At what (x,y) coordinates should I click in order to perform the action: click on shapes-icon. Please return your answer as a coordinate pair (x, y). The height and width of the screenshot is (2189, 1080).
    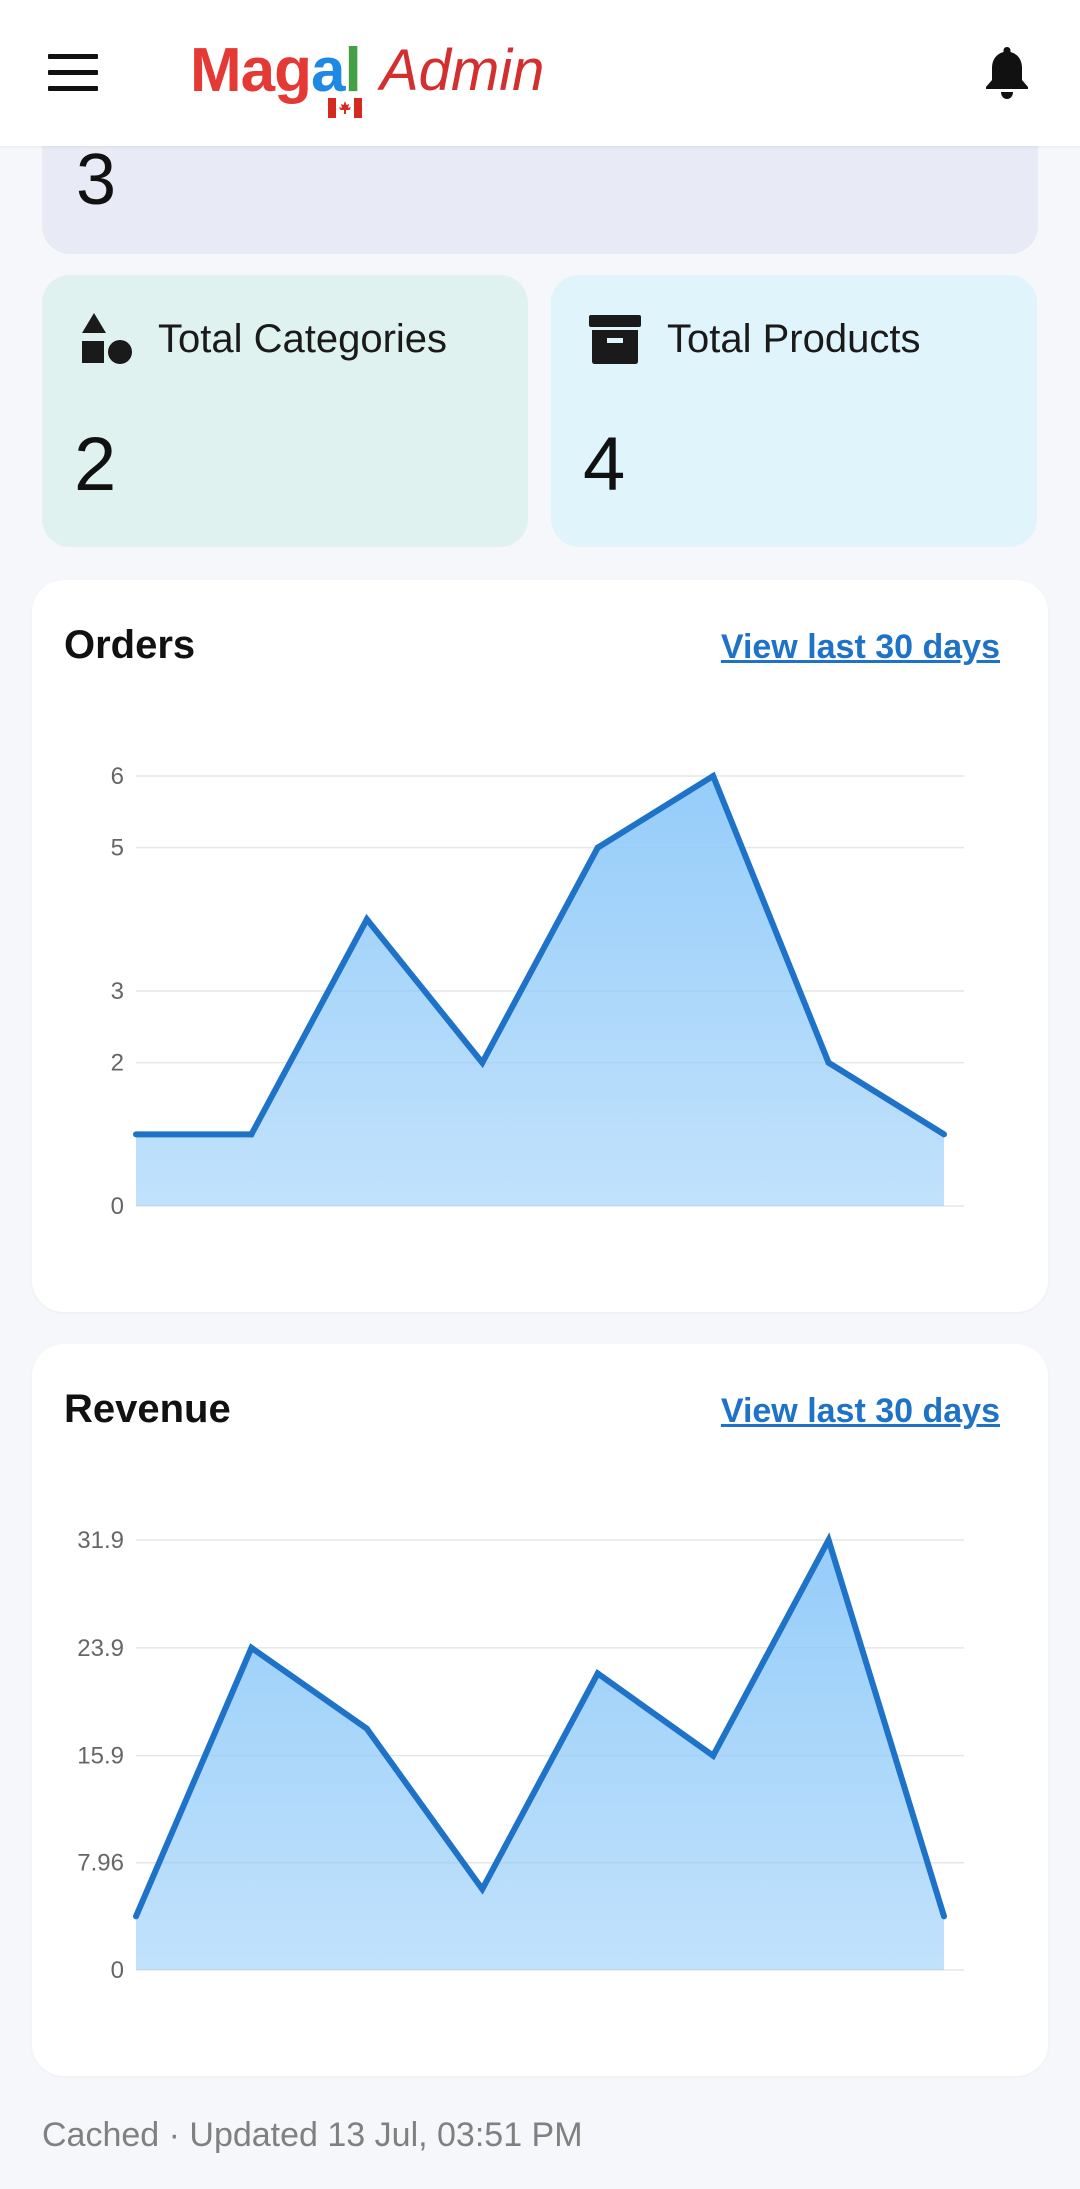
    Looking at the image, I should click on (107, 338).